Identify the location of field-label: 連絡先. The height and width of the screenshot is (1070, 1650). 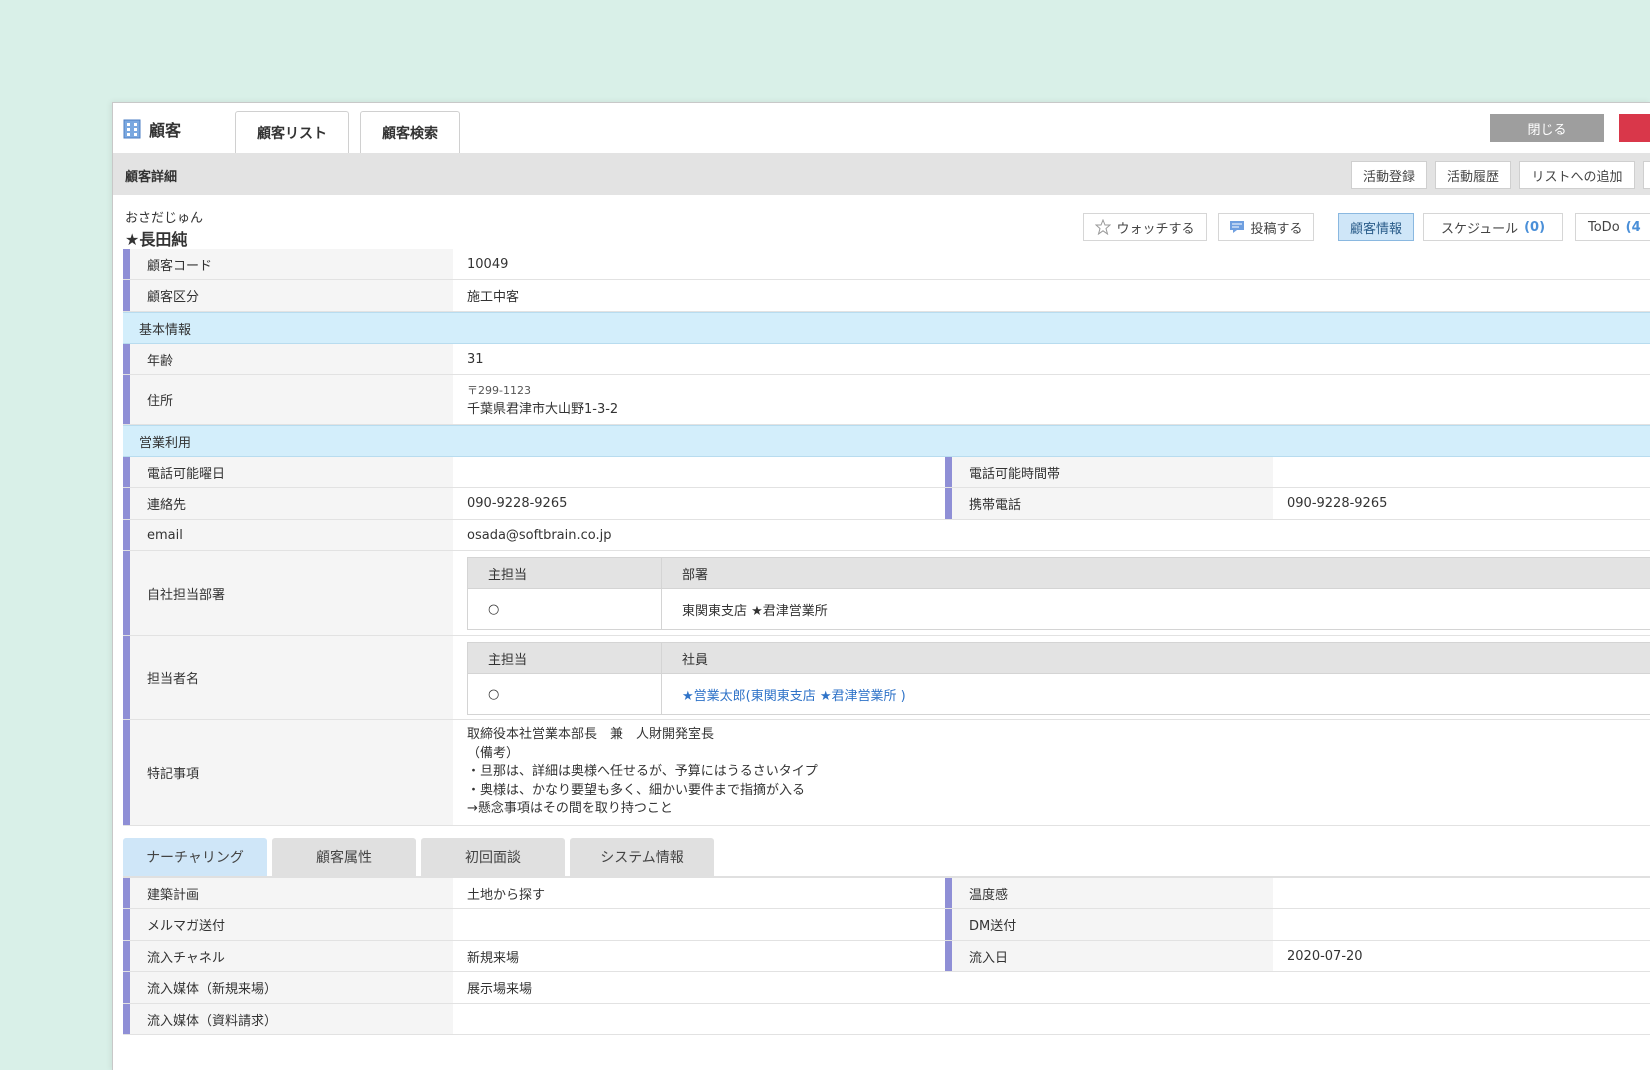
(288, 503).